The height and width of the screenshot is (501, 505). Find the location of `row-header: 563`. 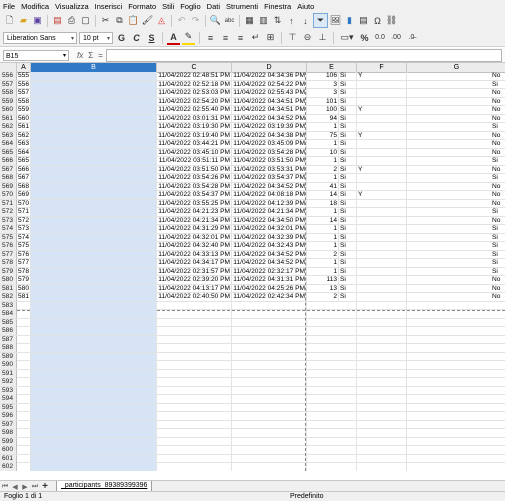

row-header: 563 is located at coordinates (8, 135).